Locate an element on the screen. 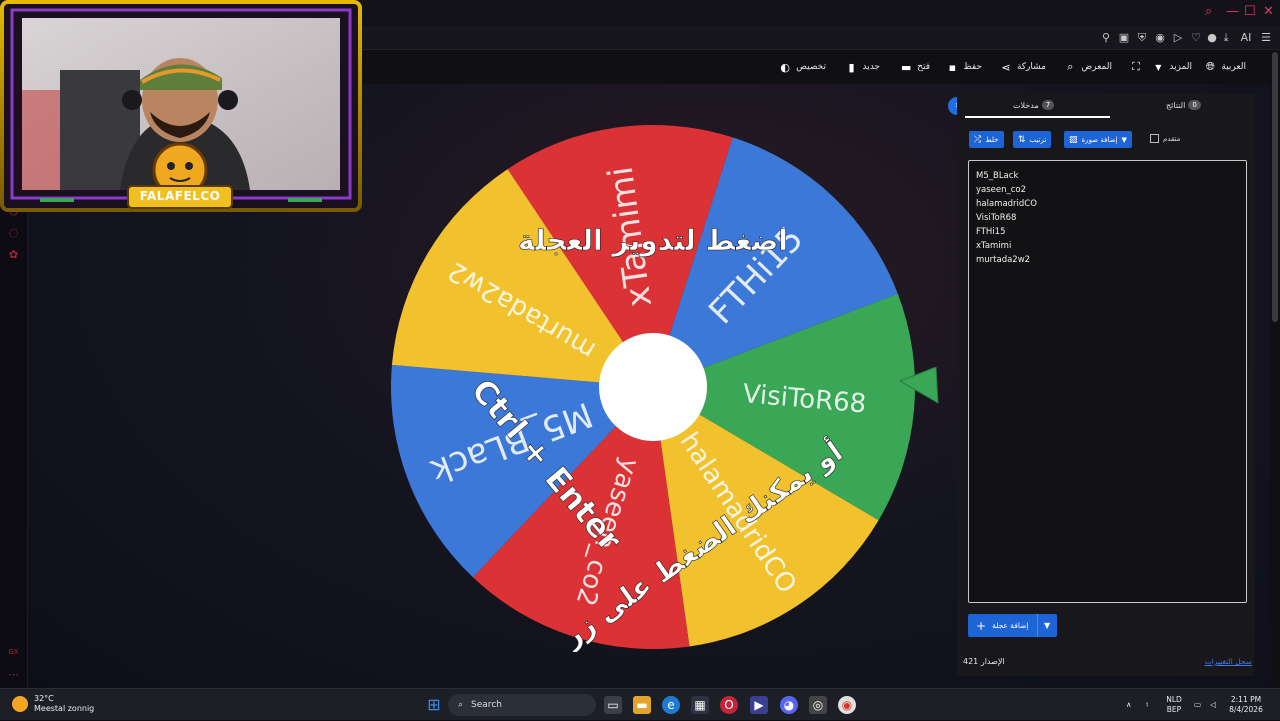 The height and width of the screenshot is (721, 1280). save-button: ▪ حفظ is located at coordinates (964, 67).